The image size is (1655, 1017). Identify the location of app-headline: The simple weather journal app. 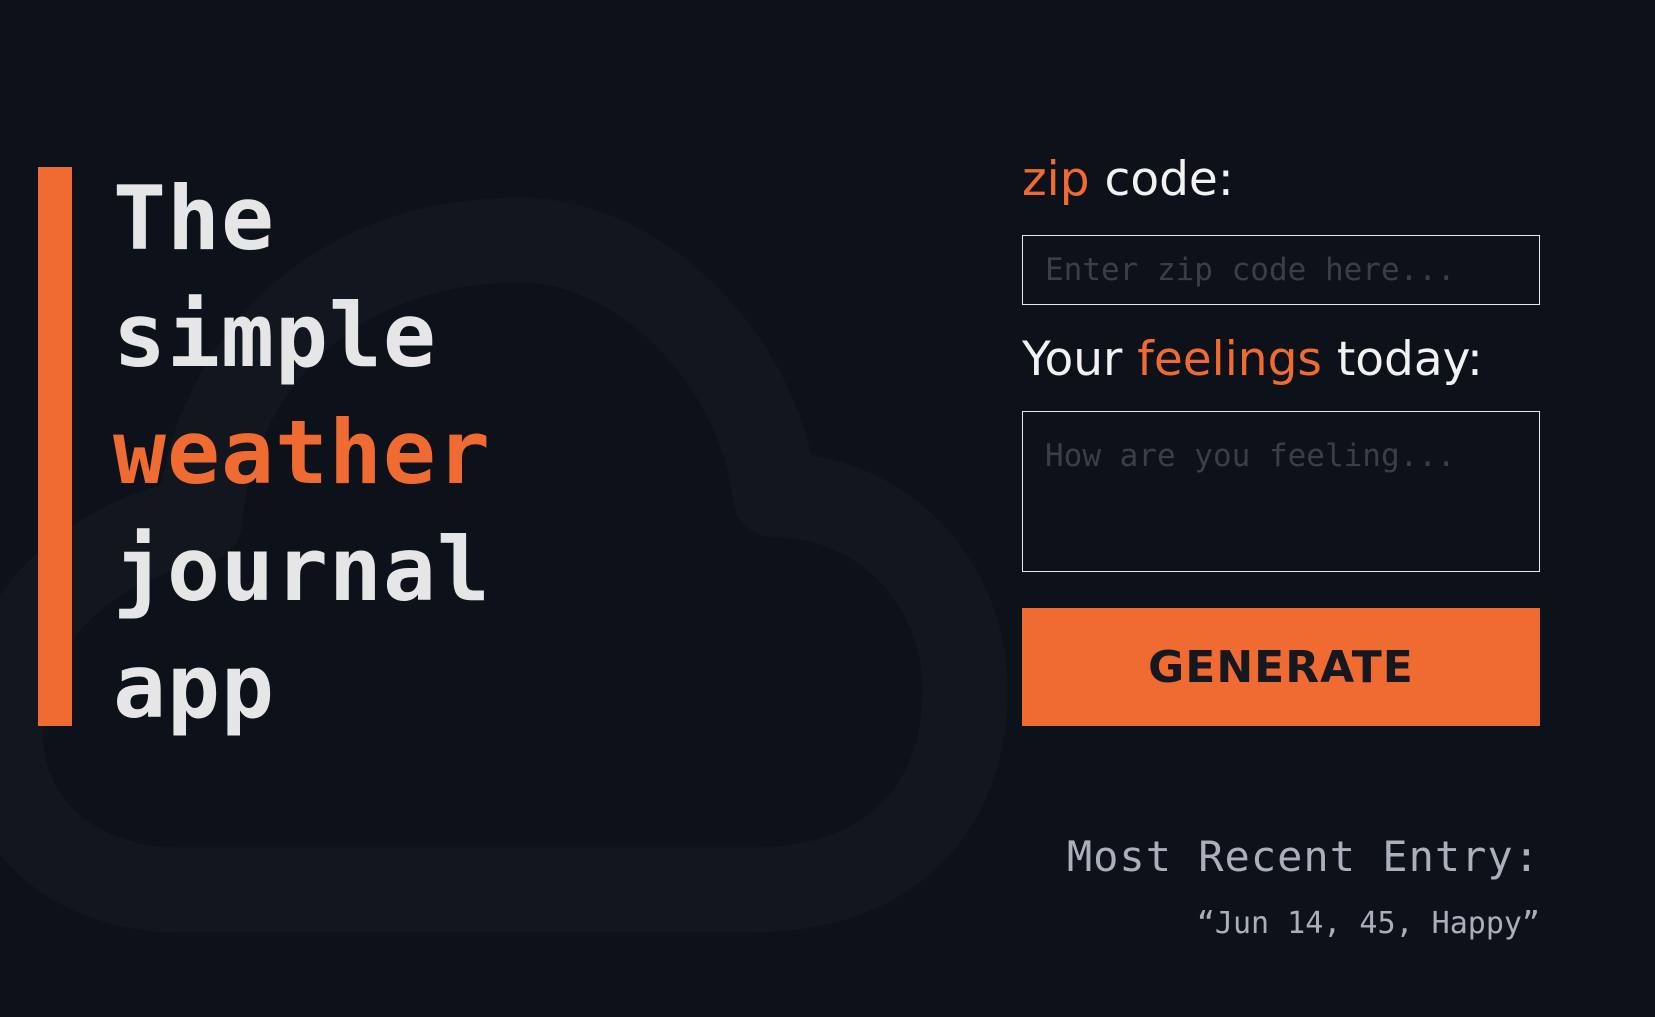
(302, 452).